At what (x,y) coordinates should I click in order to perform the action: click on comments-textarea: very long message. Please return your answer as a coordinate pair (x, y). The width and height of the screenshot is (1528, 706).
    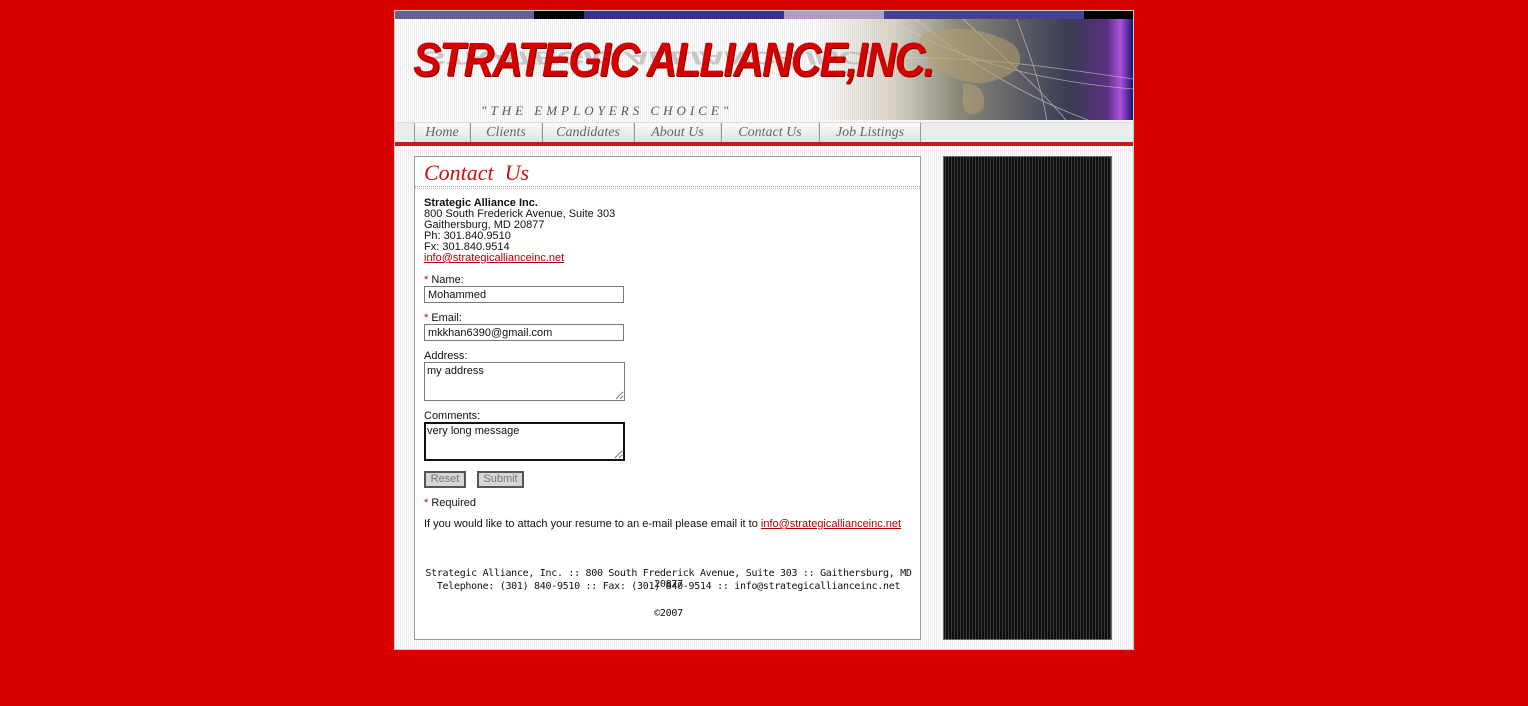
    Looking at the image, I should click on (524, 441).